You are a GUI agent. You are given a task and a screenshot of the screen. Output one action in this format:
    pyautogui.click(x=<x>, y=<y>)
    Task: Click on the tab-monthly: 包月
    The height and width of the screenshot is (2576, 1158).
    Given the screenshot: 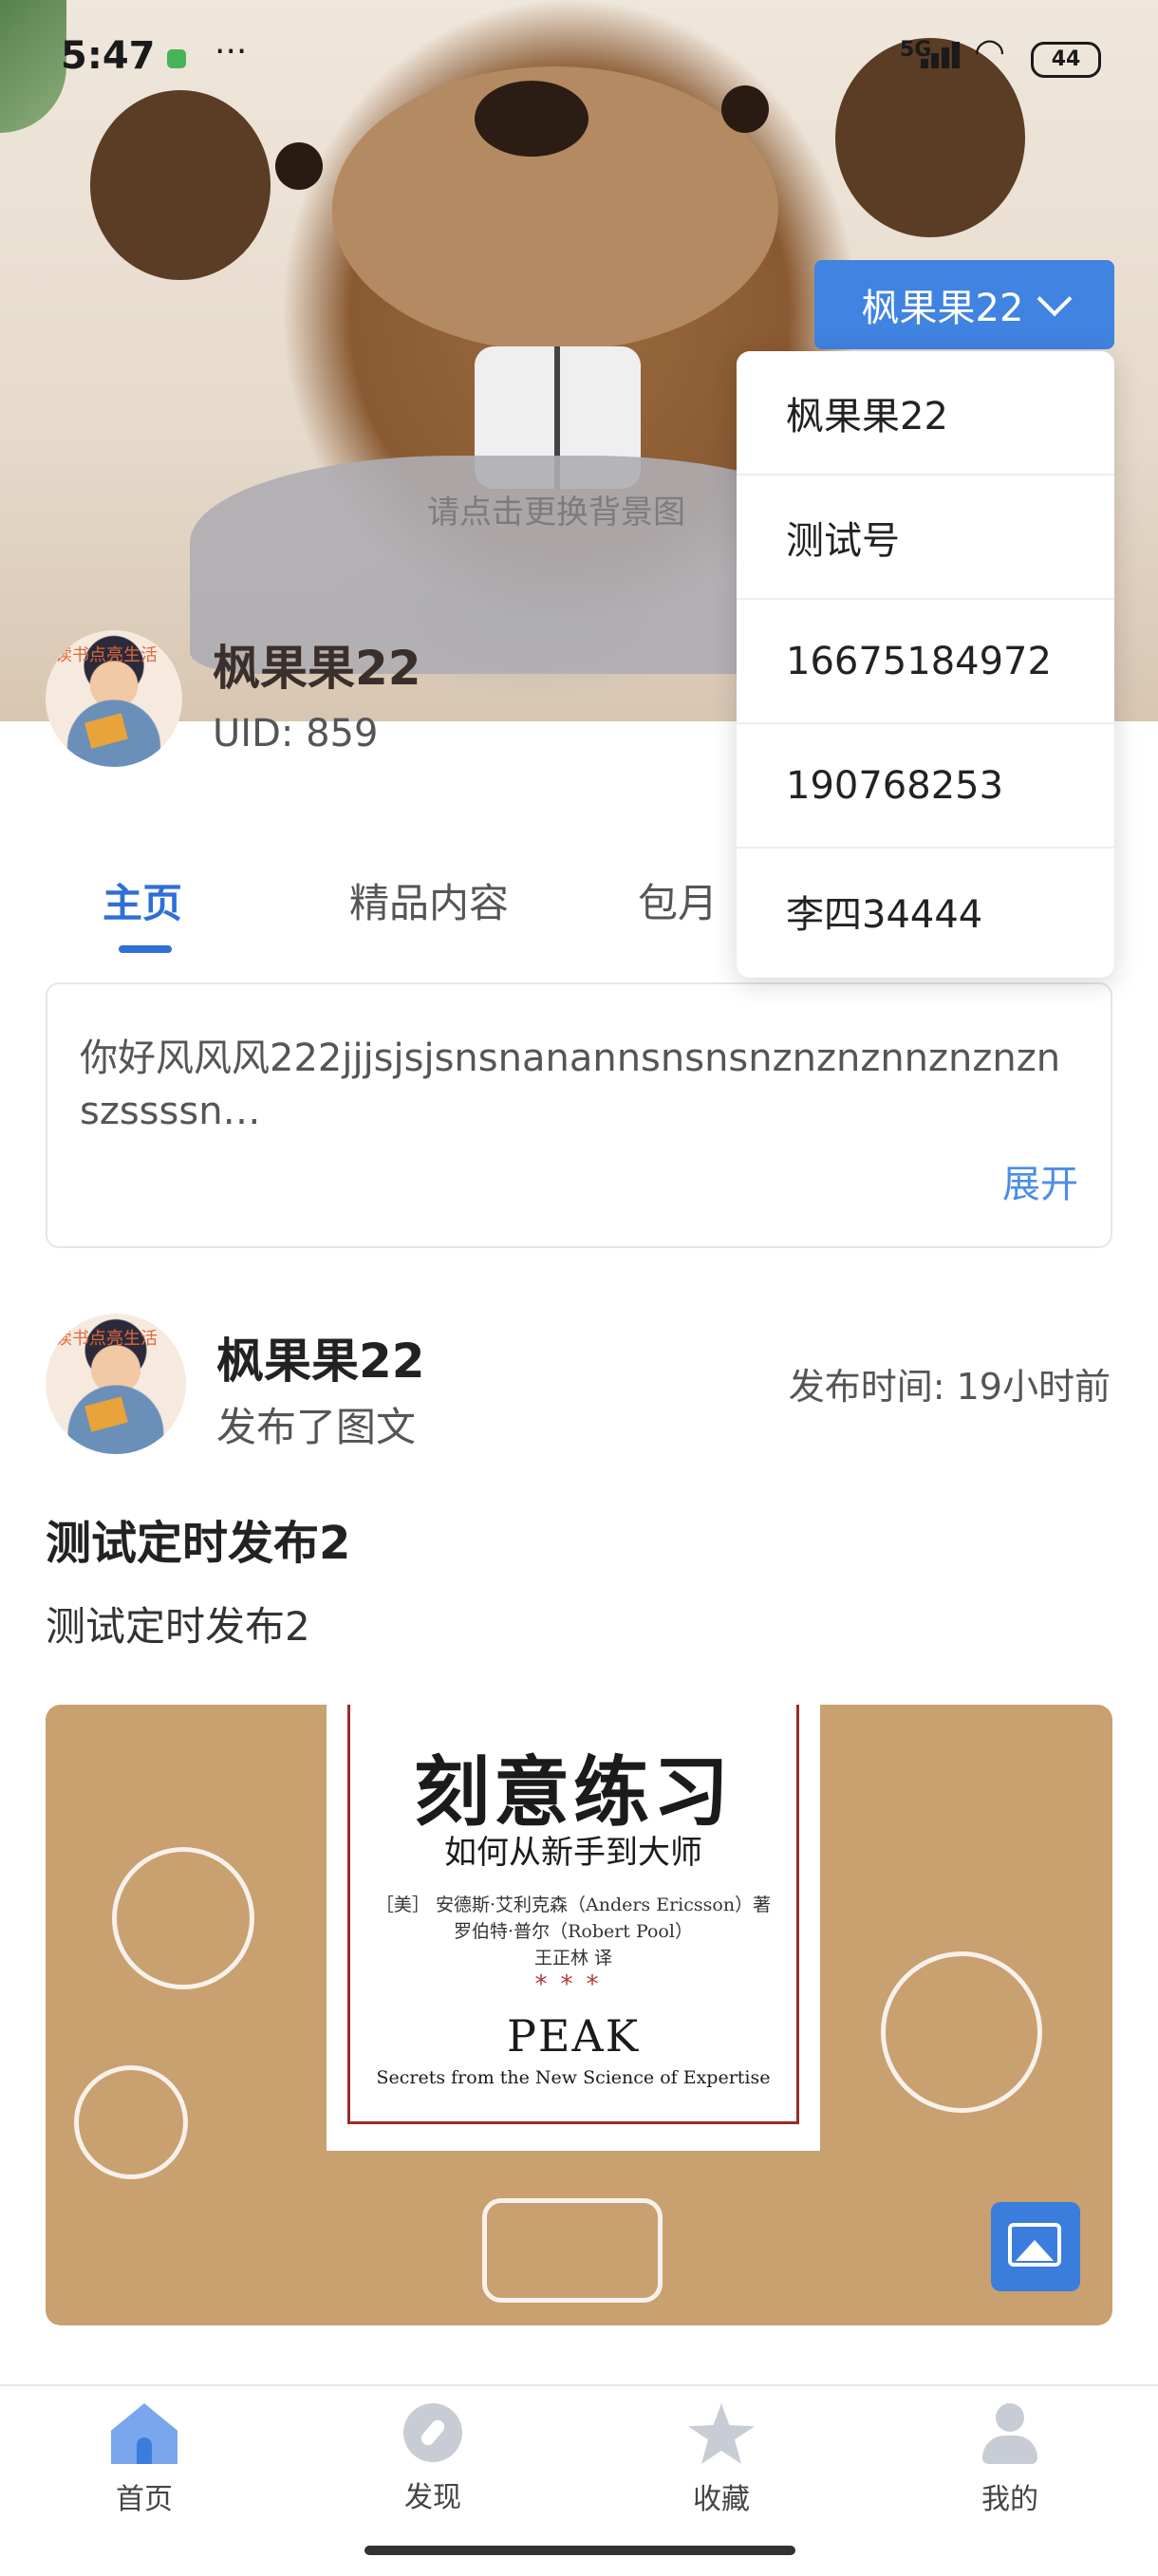 What is the action you would take?
    pyautogui.click(x=678, y=900)
    